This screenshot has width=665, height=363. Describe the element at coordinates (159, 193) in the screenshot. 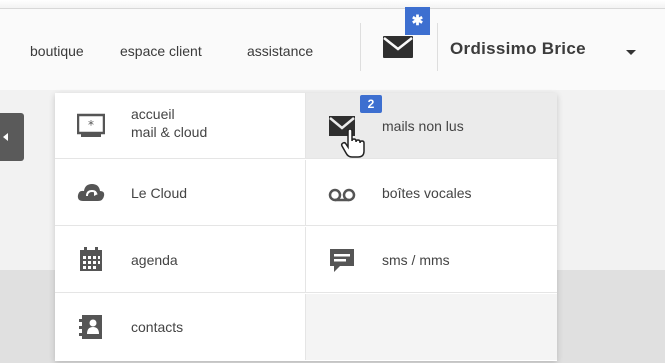

I see `menu-label: Le Cloud` at that location.